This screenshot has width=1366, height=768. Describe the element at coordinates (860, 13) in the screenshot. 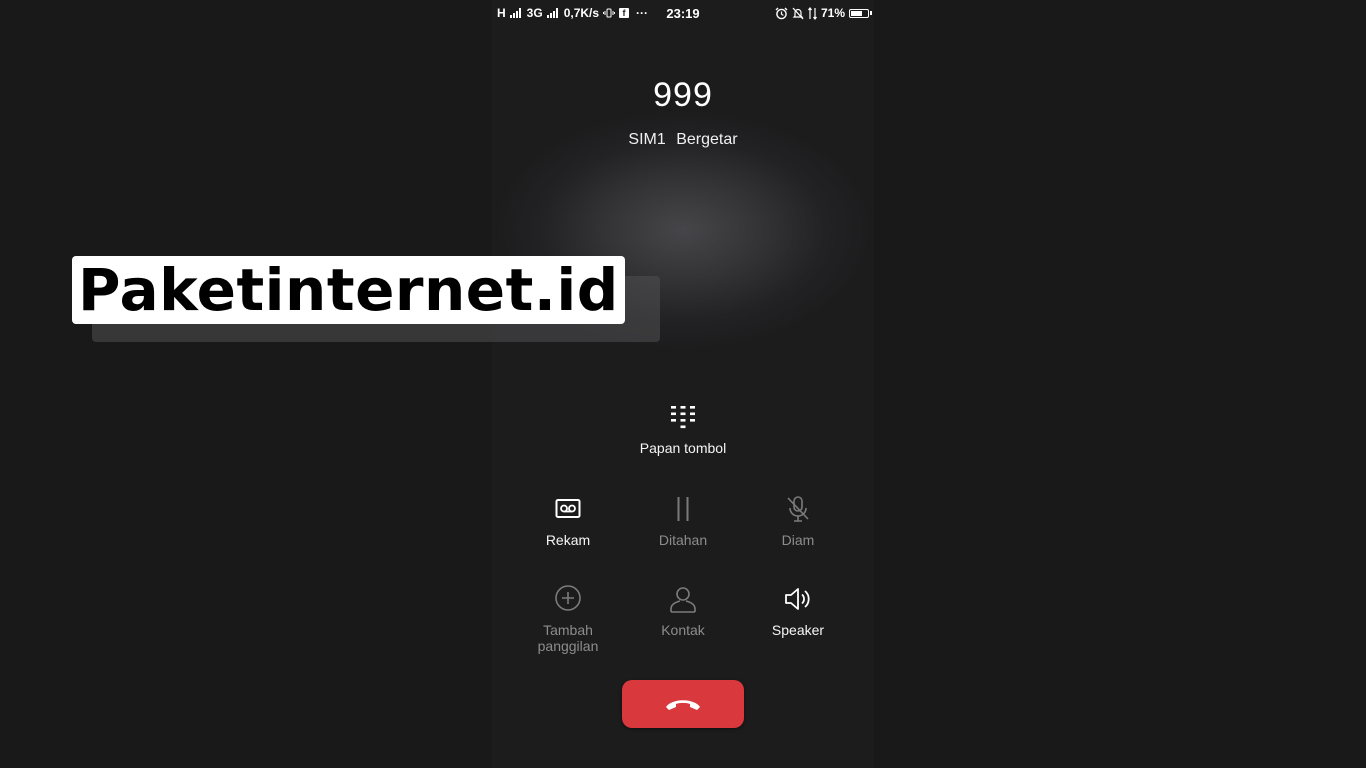

I see `battery-icon` at that location.